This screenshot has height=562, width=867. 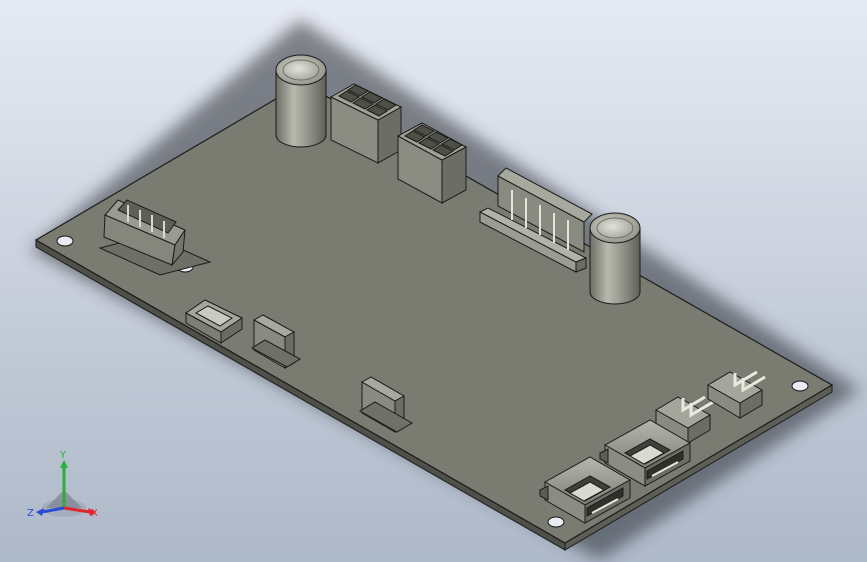 I want to click on triad-y-label: Y, so click(x=63, y=455).